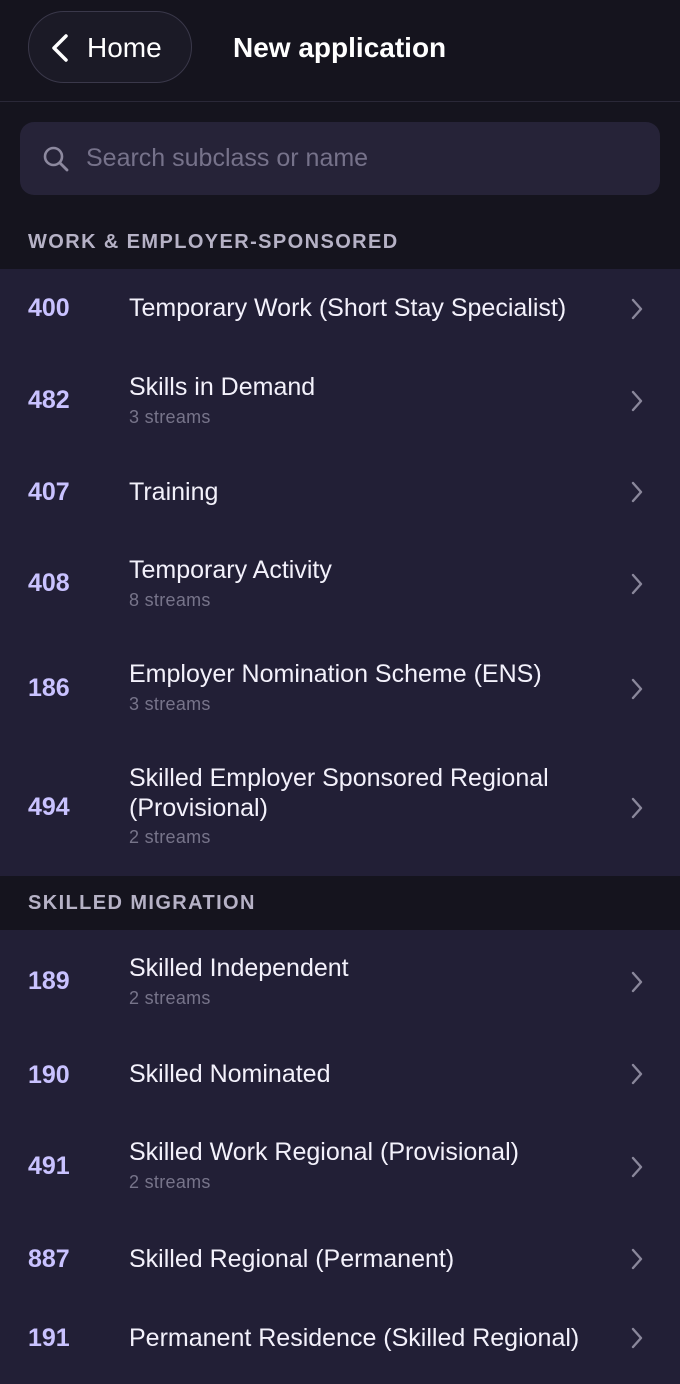  I want to click on subclass-code: 407, so click(49, 492).